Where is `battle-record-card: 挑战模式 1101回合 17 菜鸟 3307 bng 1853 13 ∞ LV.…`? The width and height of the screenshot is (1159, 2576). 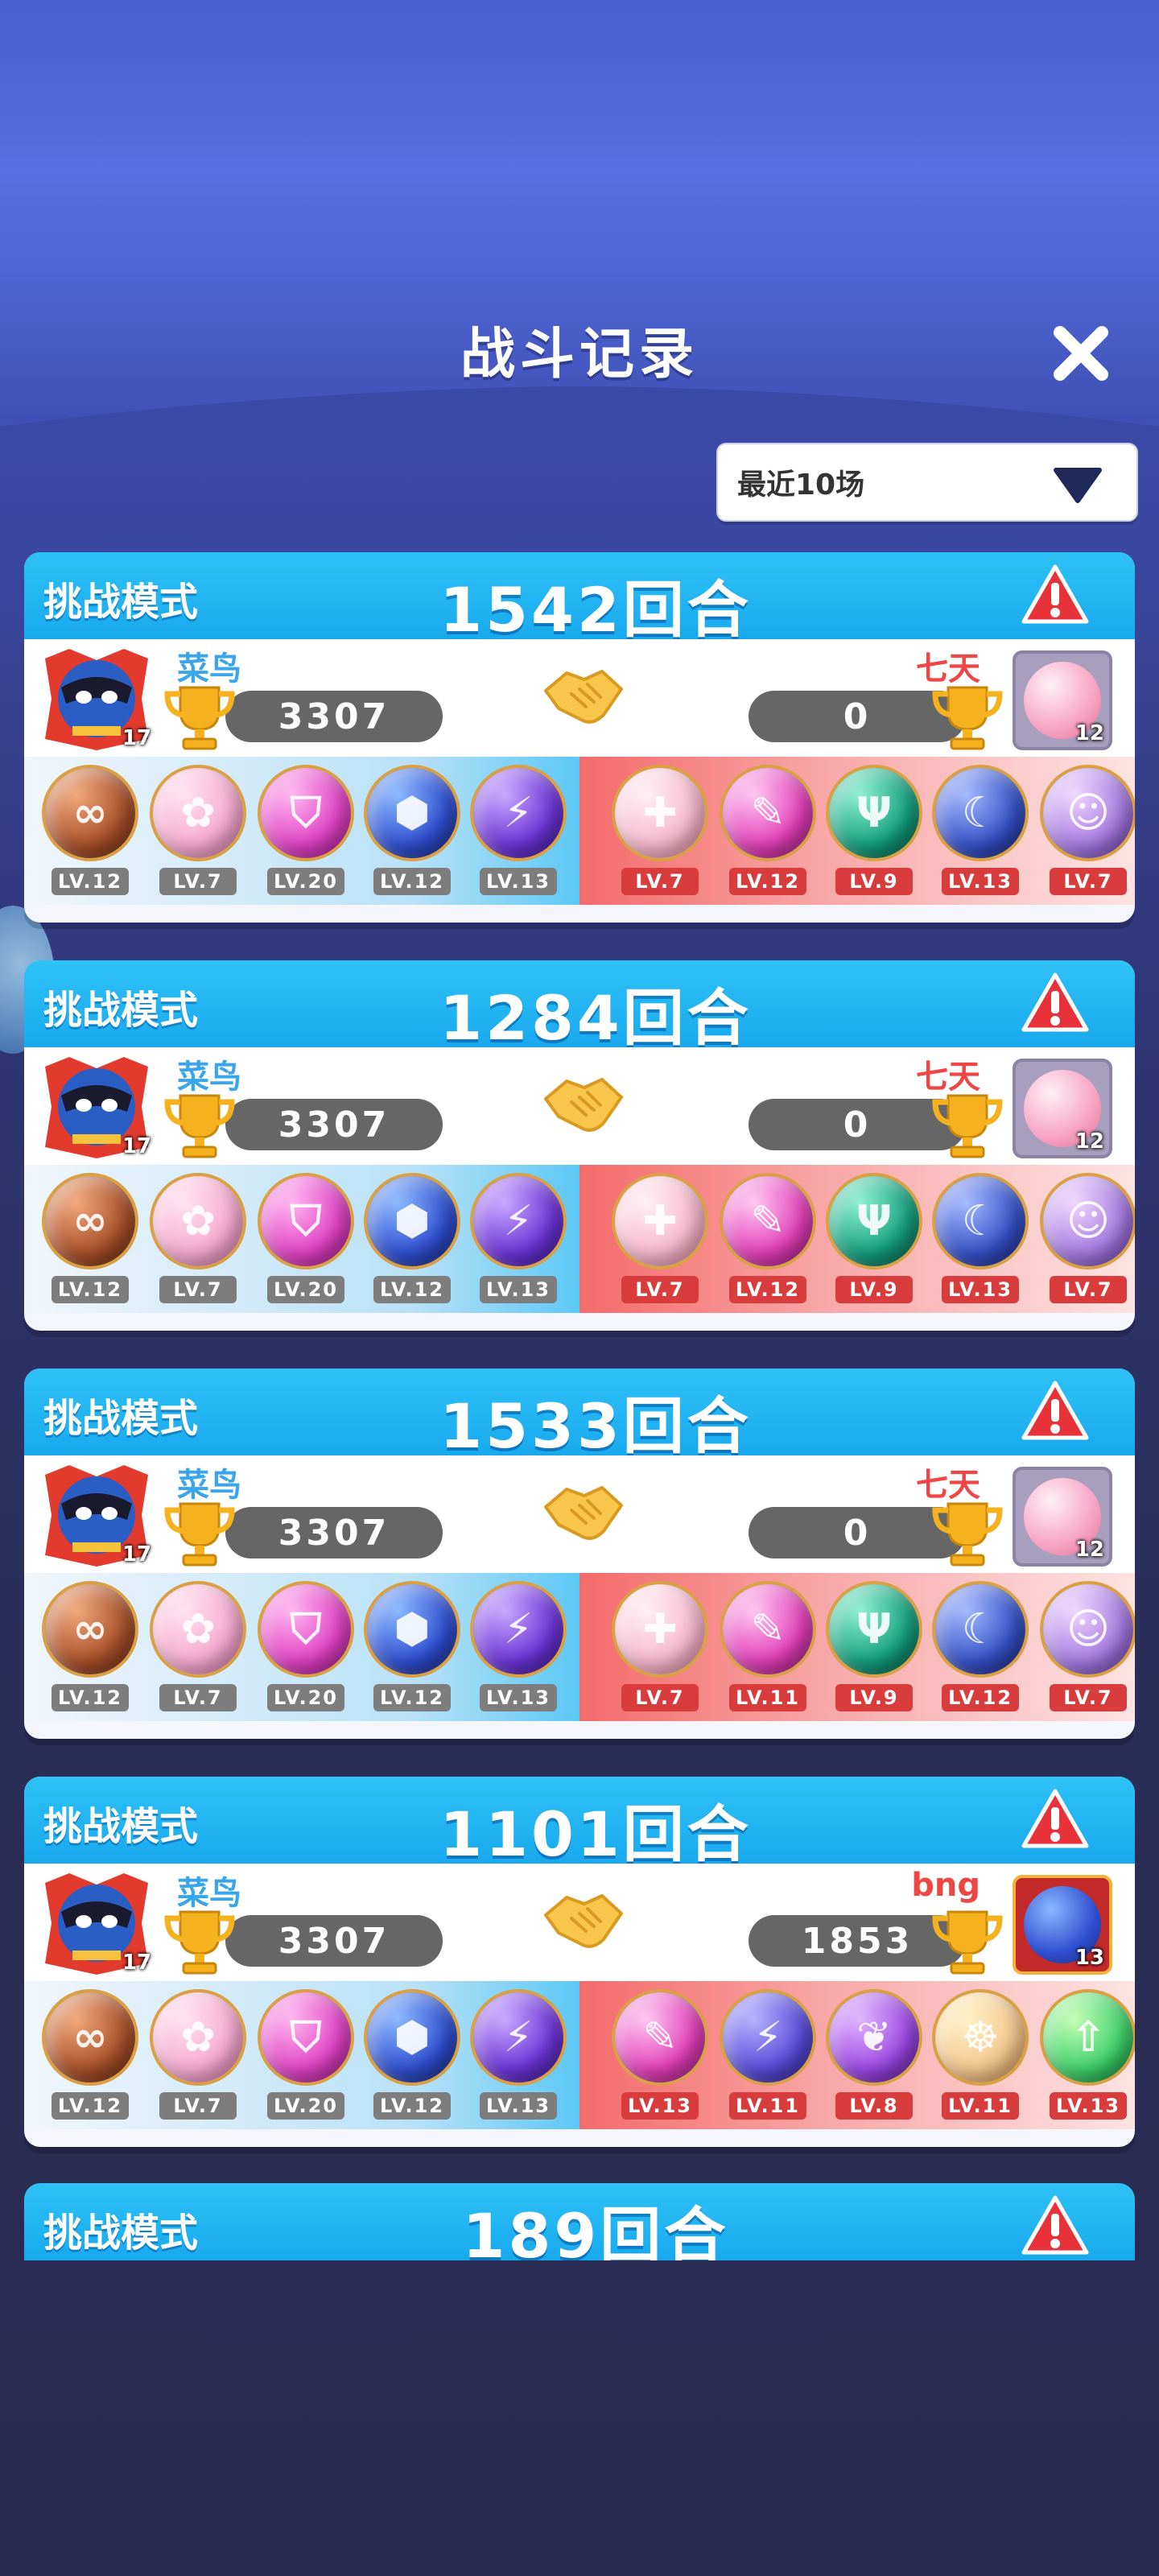 battle-record-card: 挑战模式 1101回合 17 菜鸟 3307 bng 1853 13 ∞ LV.… is located at coordinates (579, 1962).